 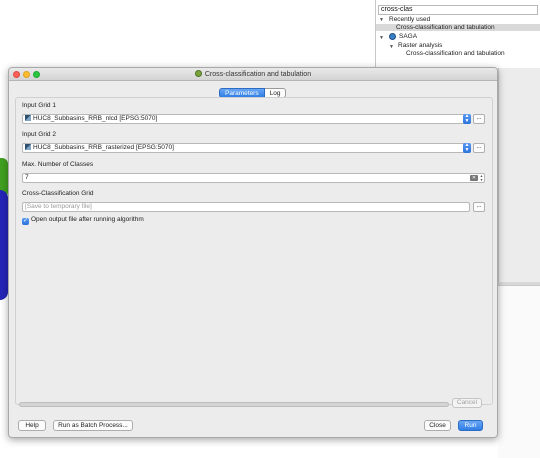 I want to click on tree-item-raster-analysis: Raster analysis, so click(x=420, y=45).